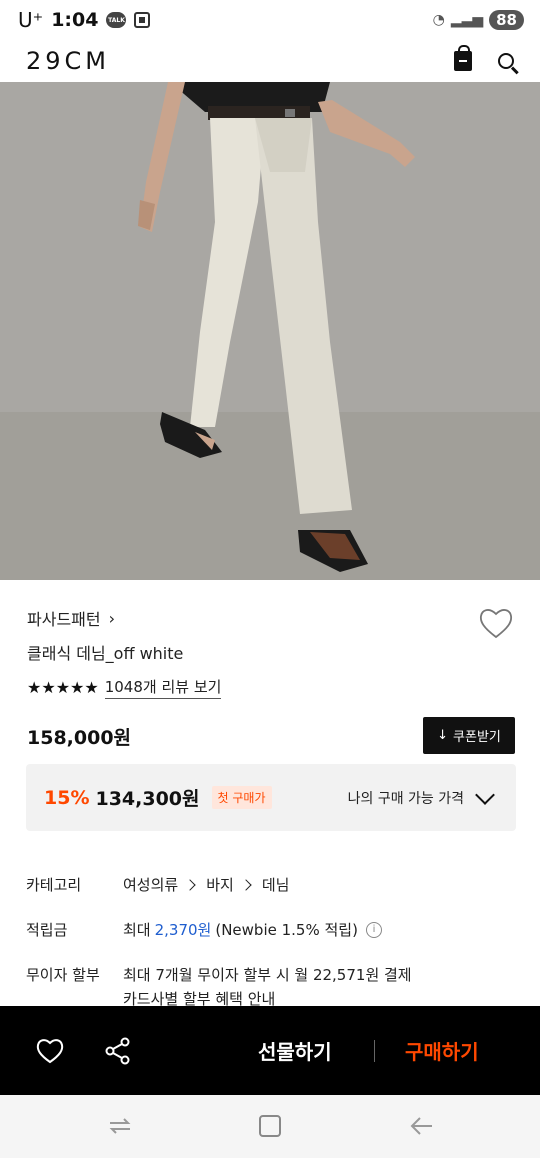 The image size is (540, 1158). I want to click on my-price-label: 나의 구매 가능 가격, so click(405, 798).